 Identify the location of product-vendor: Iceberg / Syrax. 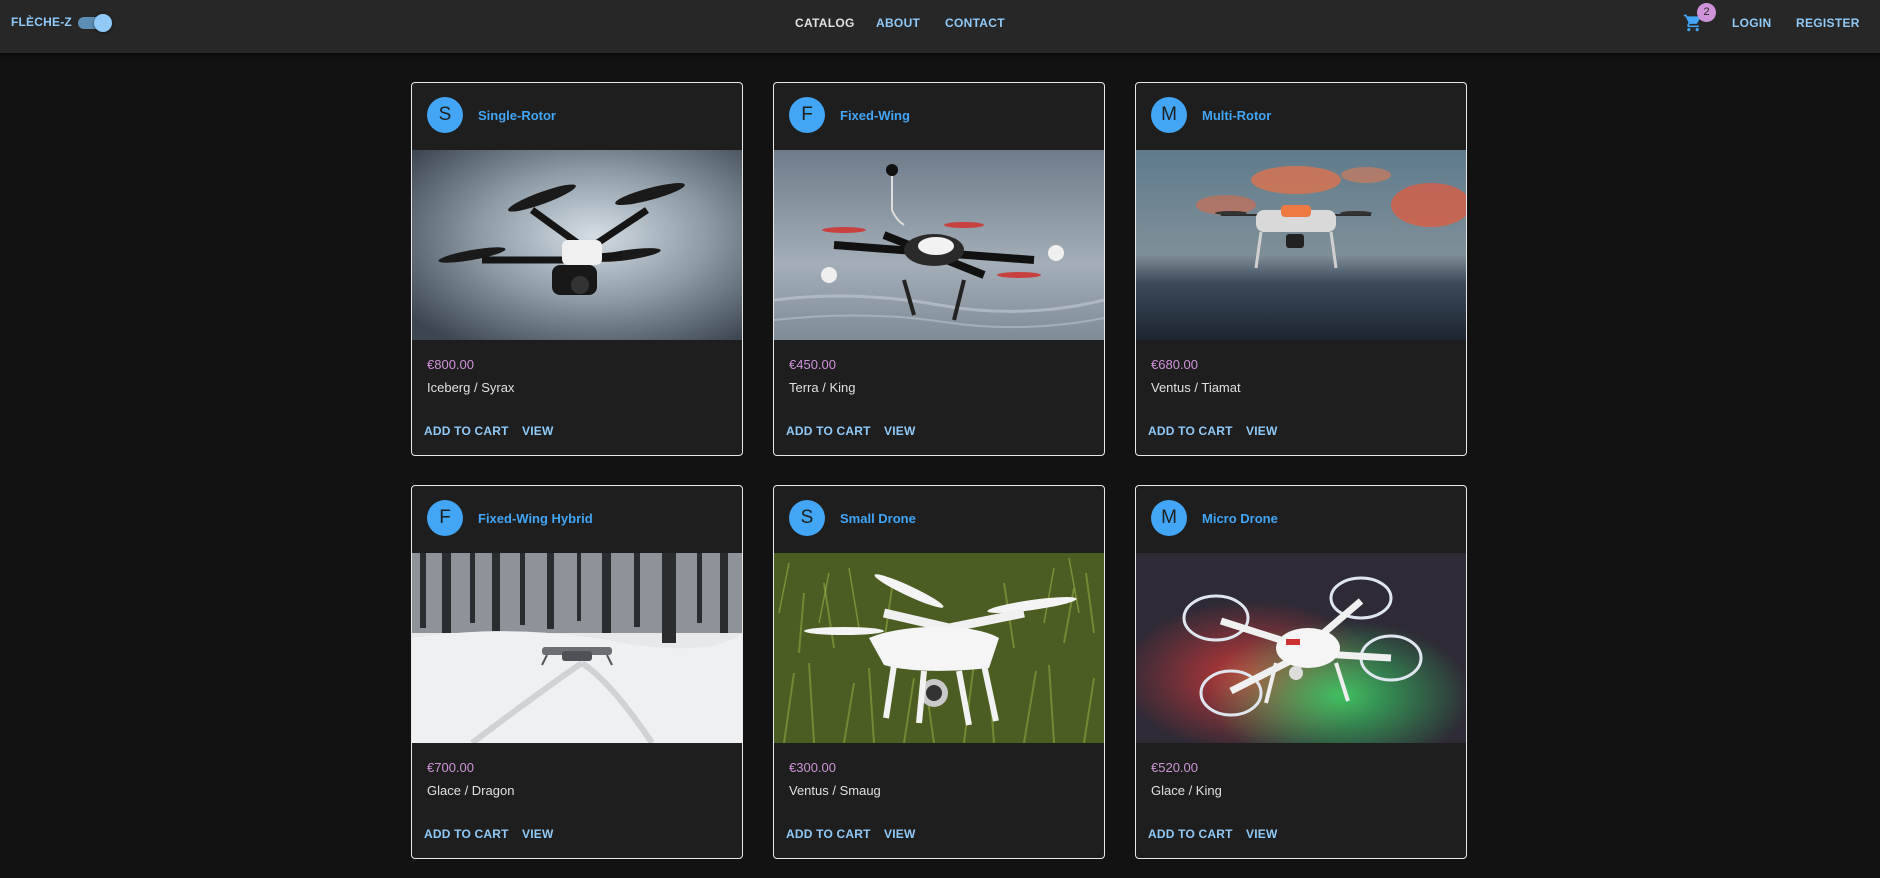
(471, 387).